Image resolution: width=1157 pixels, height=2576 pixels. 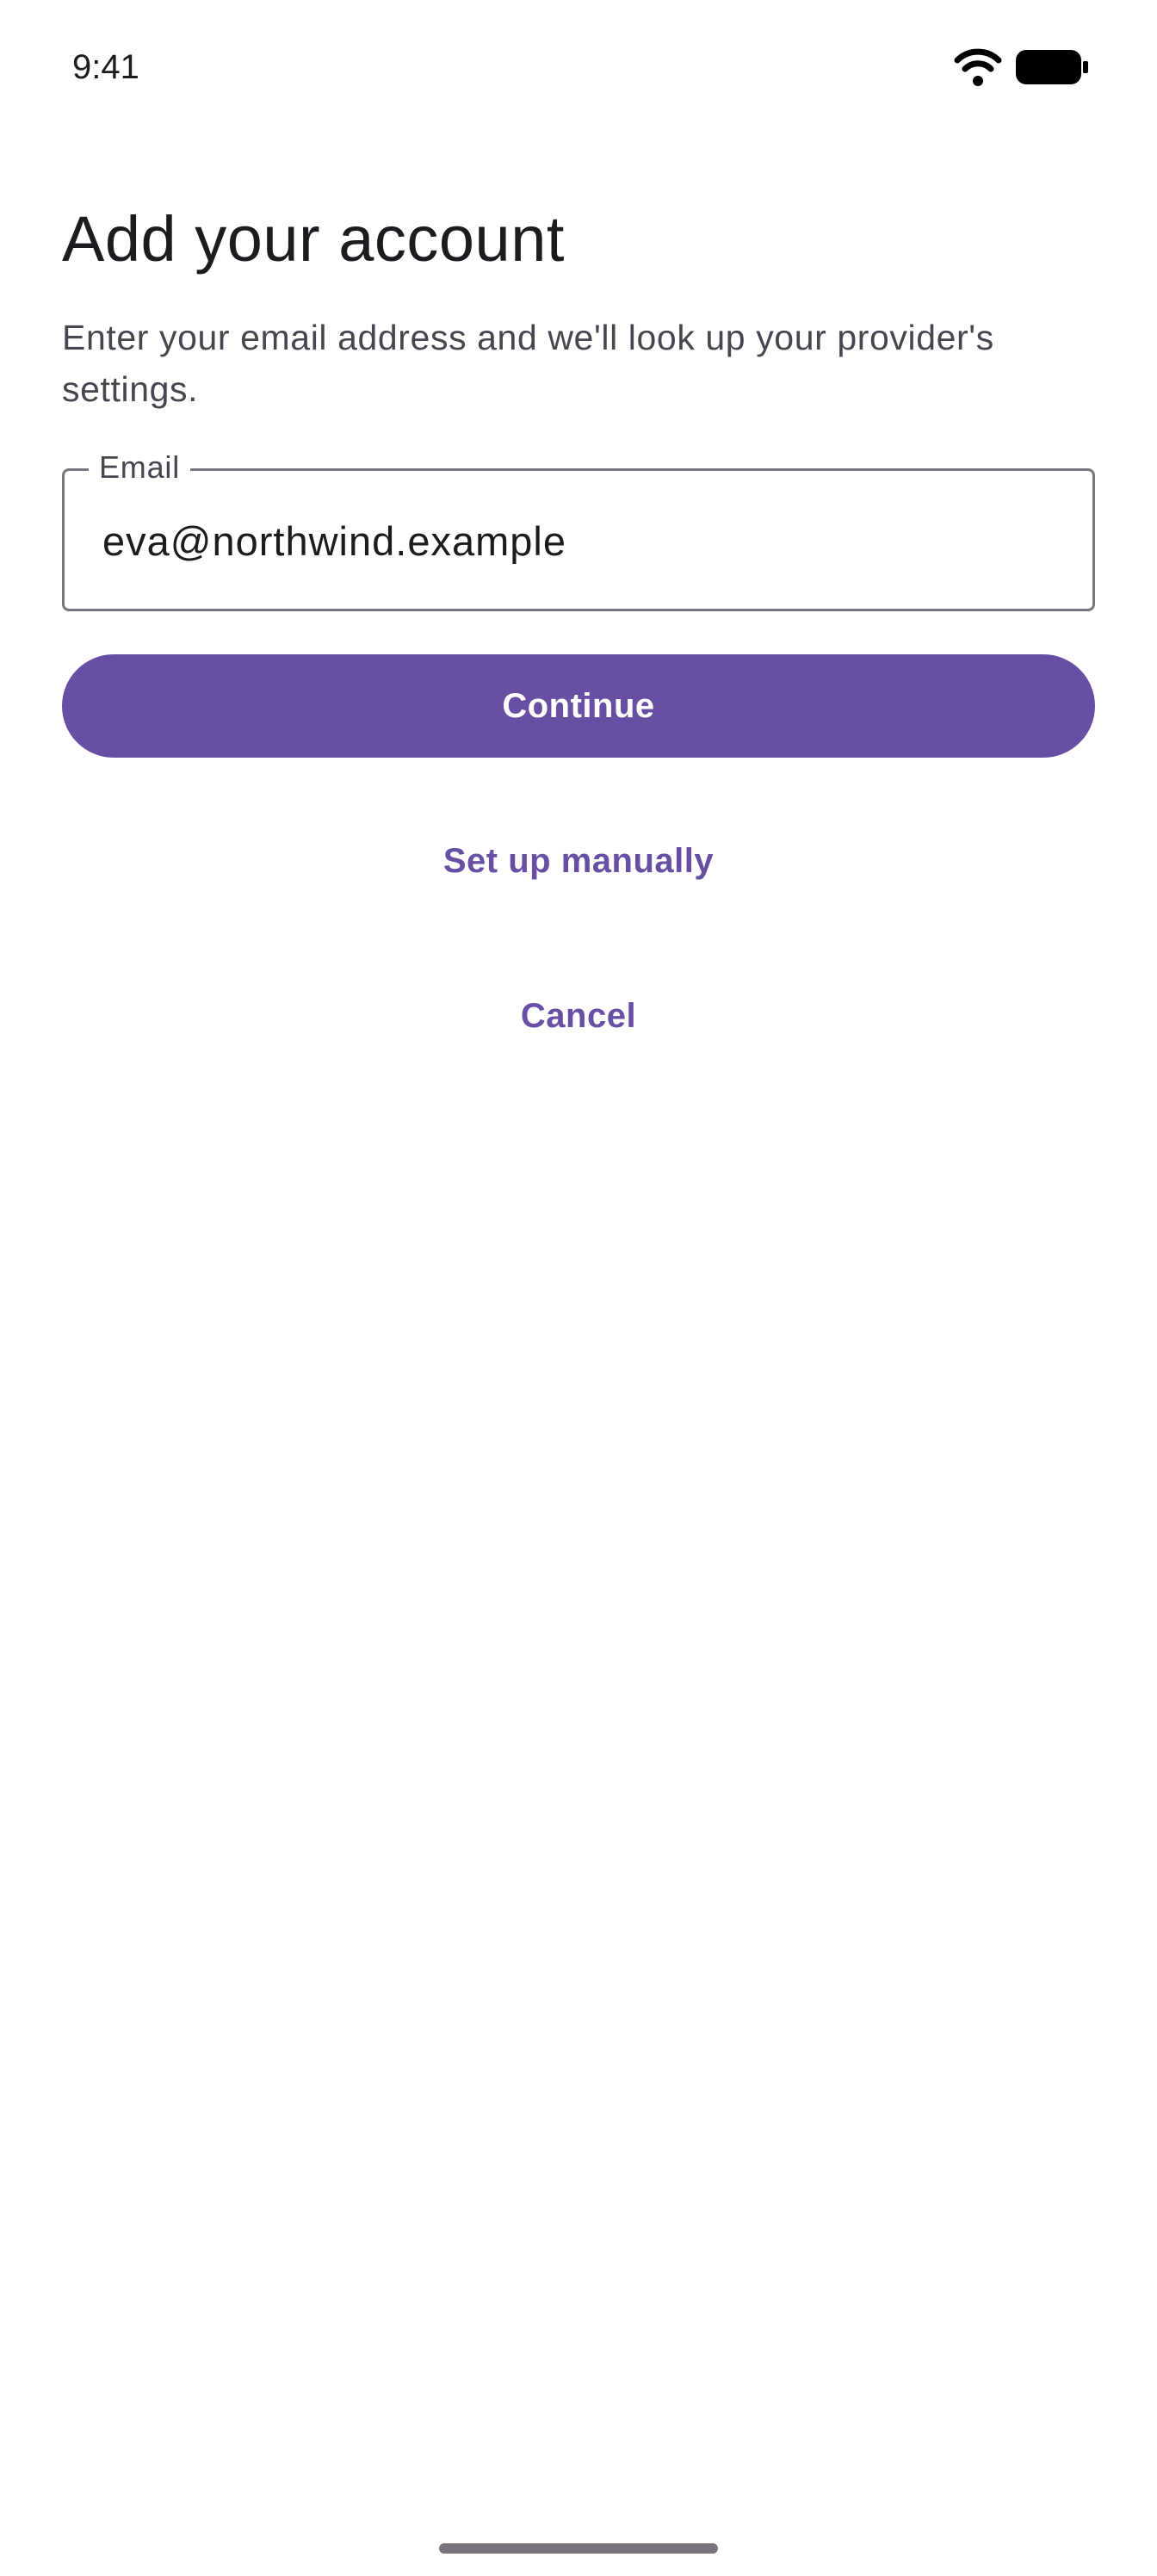 I want to click on setup-manually-button: Set up manually, so click(x=579, y=861).